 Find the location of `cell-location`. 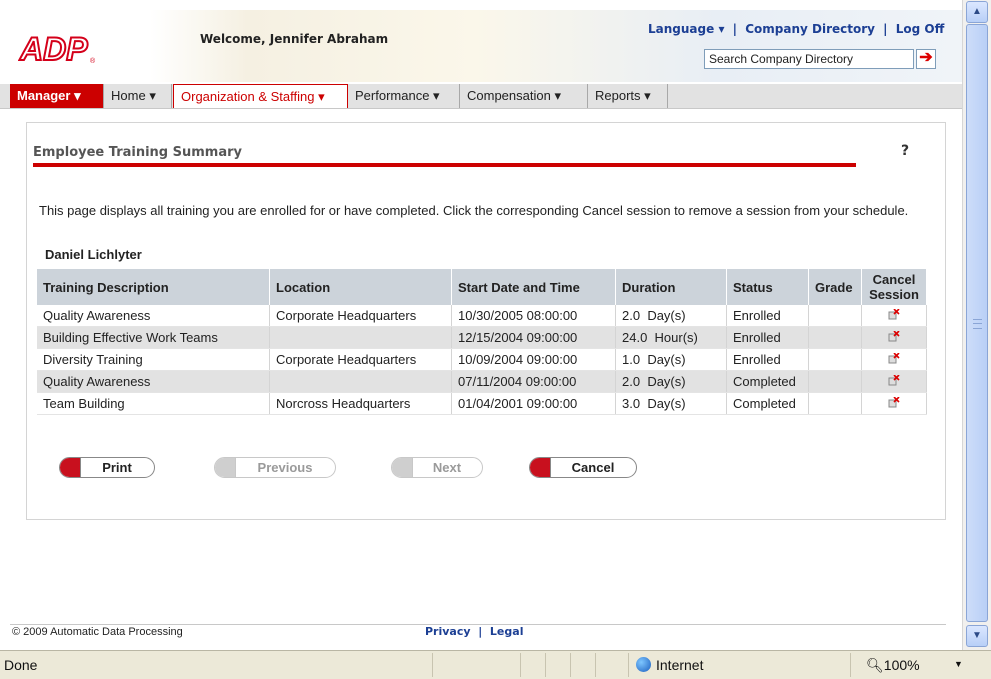

cell-location is located at coordinates (360, 337).